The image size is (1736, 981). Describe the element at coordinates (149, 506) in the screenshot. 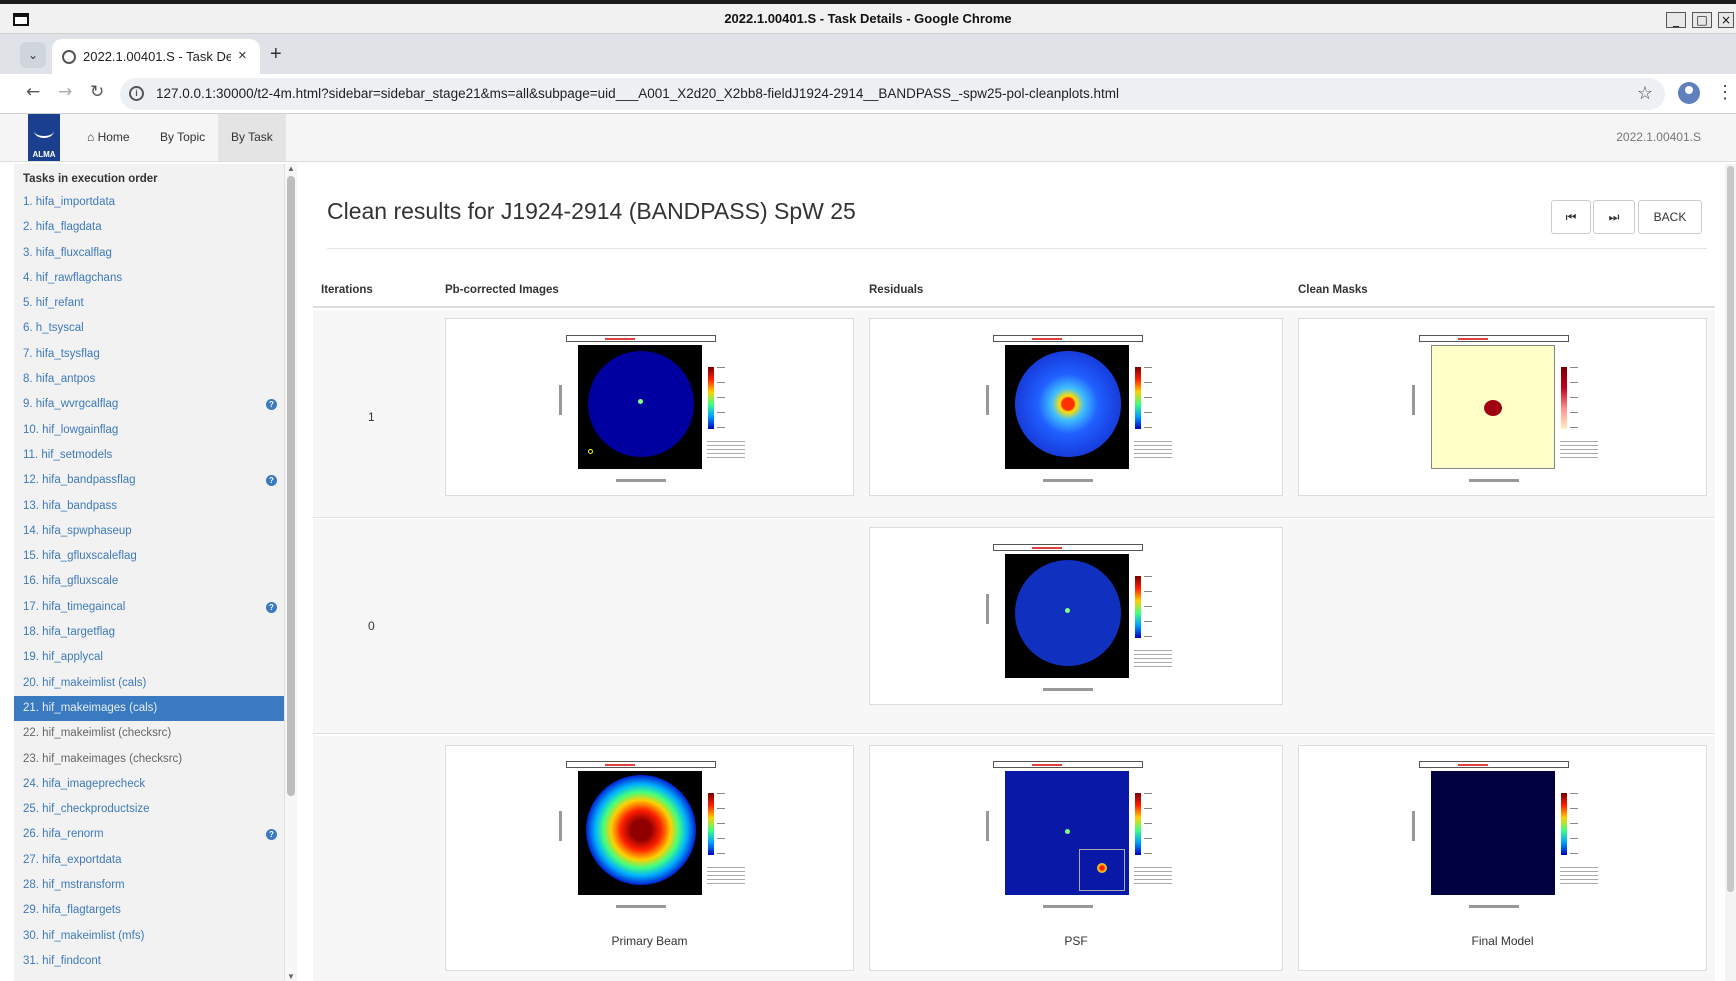

I see `sidebar-task-item: 13. hifa_bandpass` at that location.